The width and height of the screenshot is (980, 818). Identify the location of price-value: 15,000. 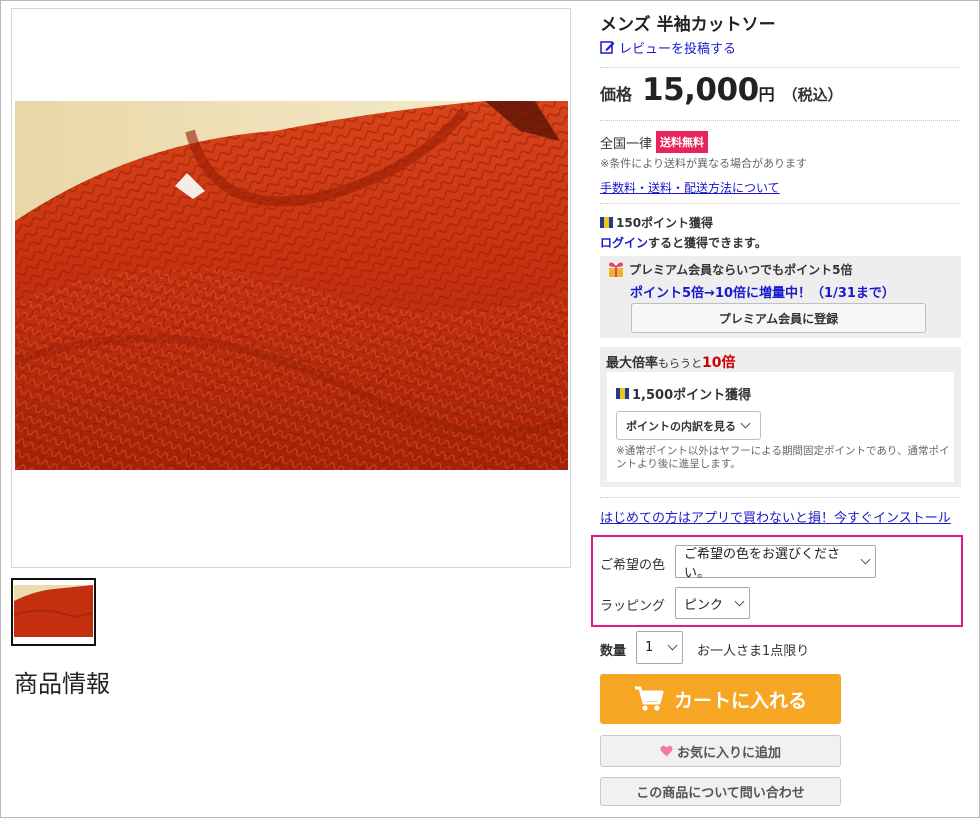
(700, 90).